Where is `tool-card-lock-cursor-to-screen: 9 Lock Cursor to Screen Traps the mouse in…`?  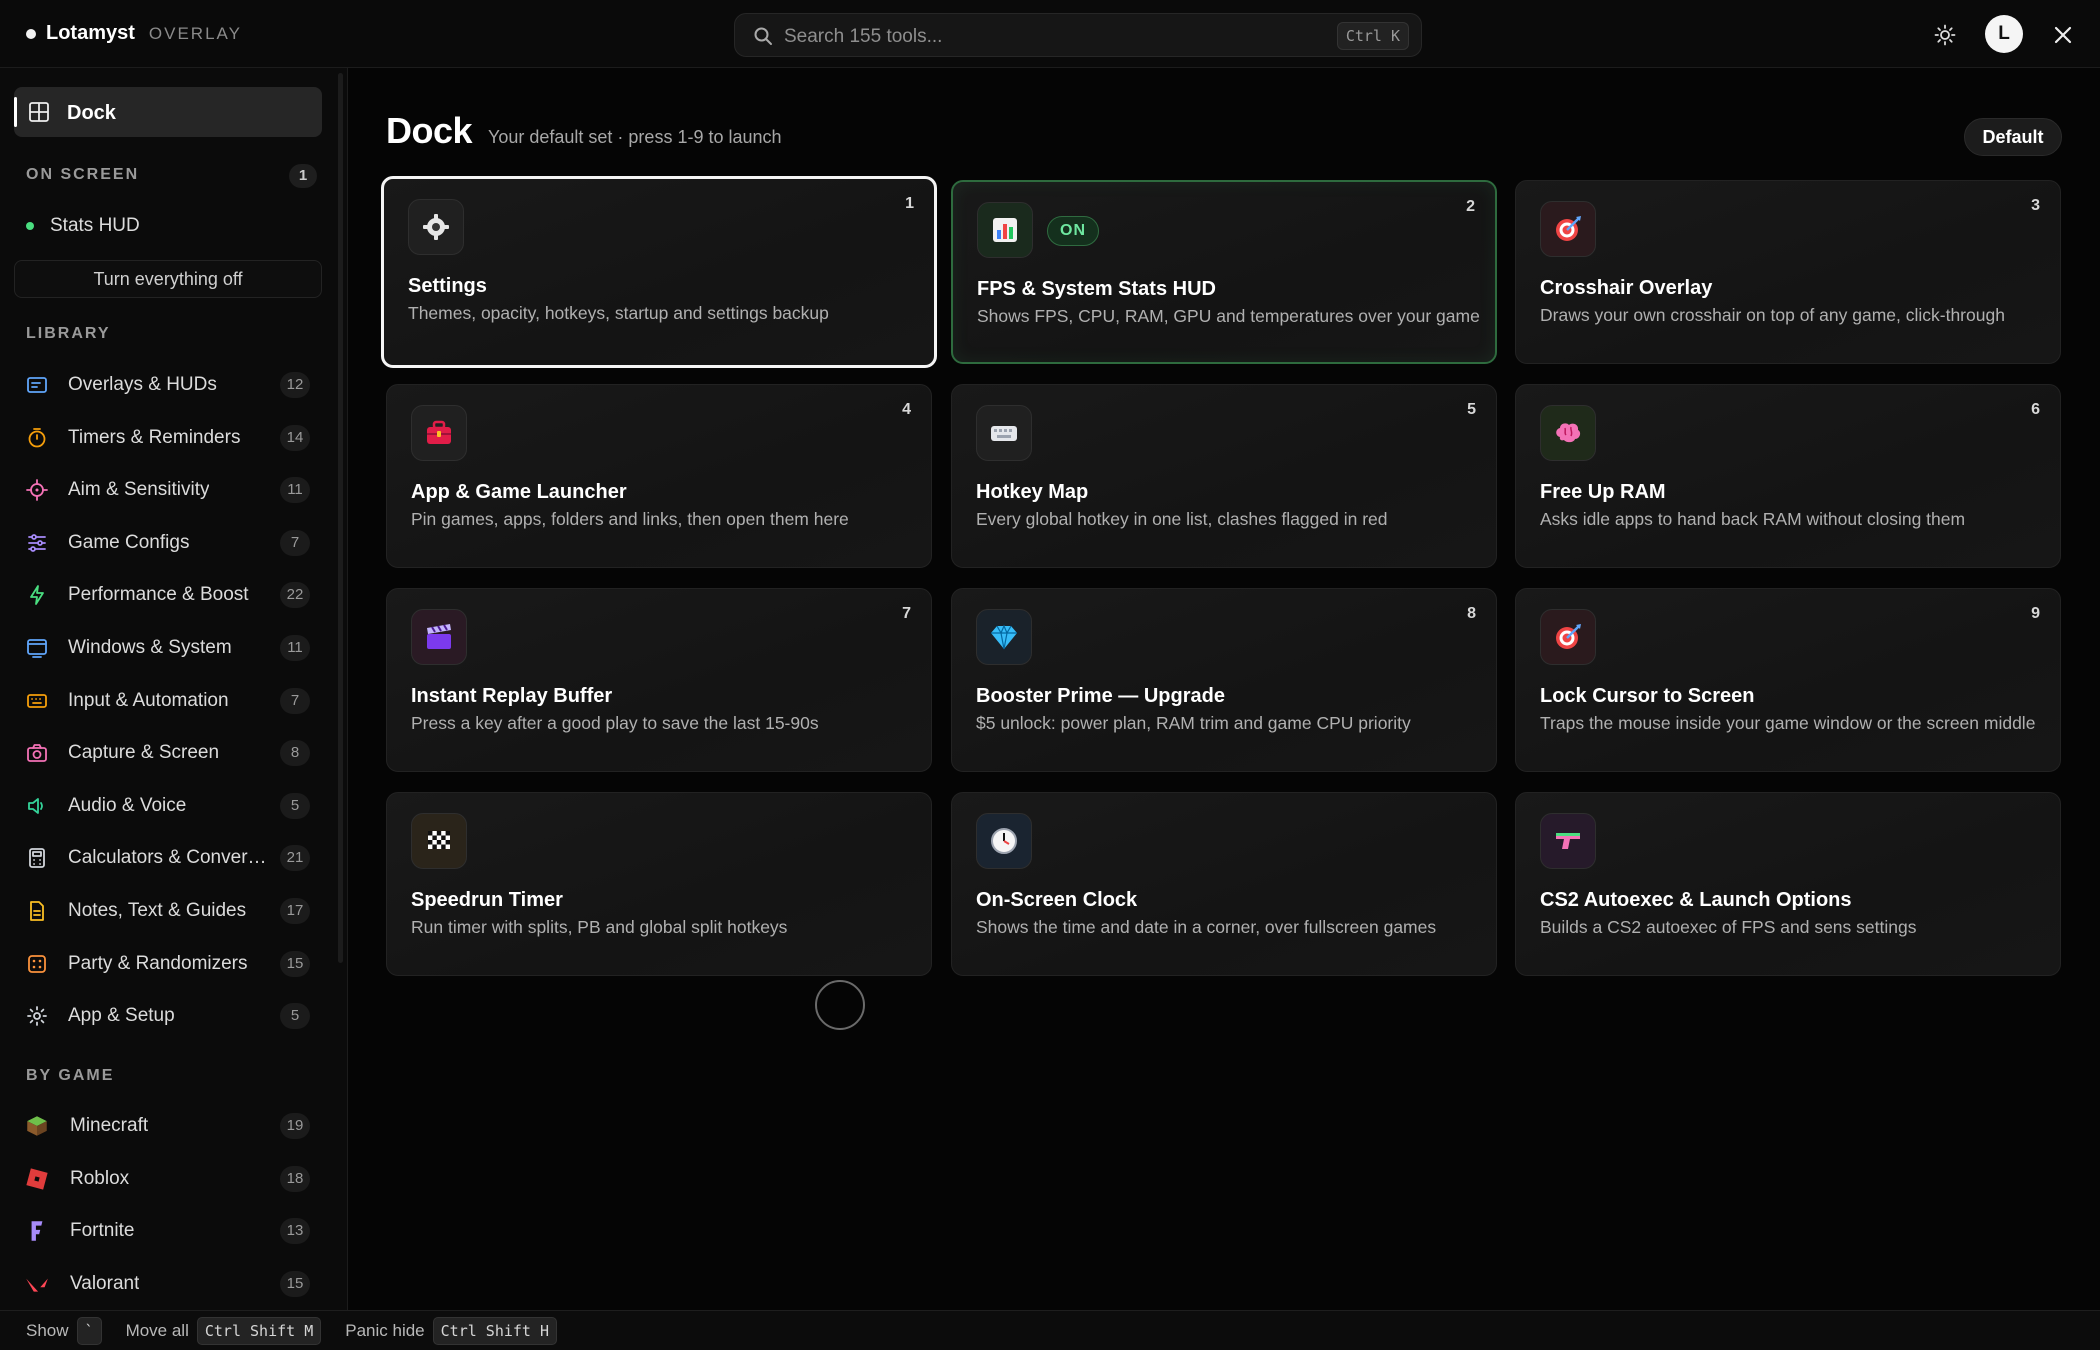
tool-card-lock-cursor-to-screen: 9 Lock Cursor to Screen Traps the mouse in… is located at coordinates (1788, 680).